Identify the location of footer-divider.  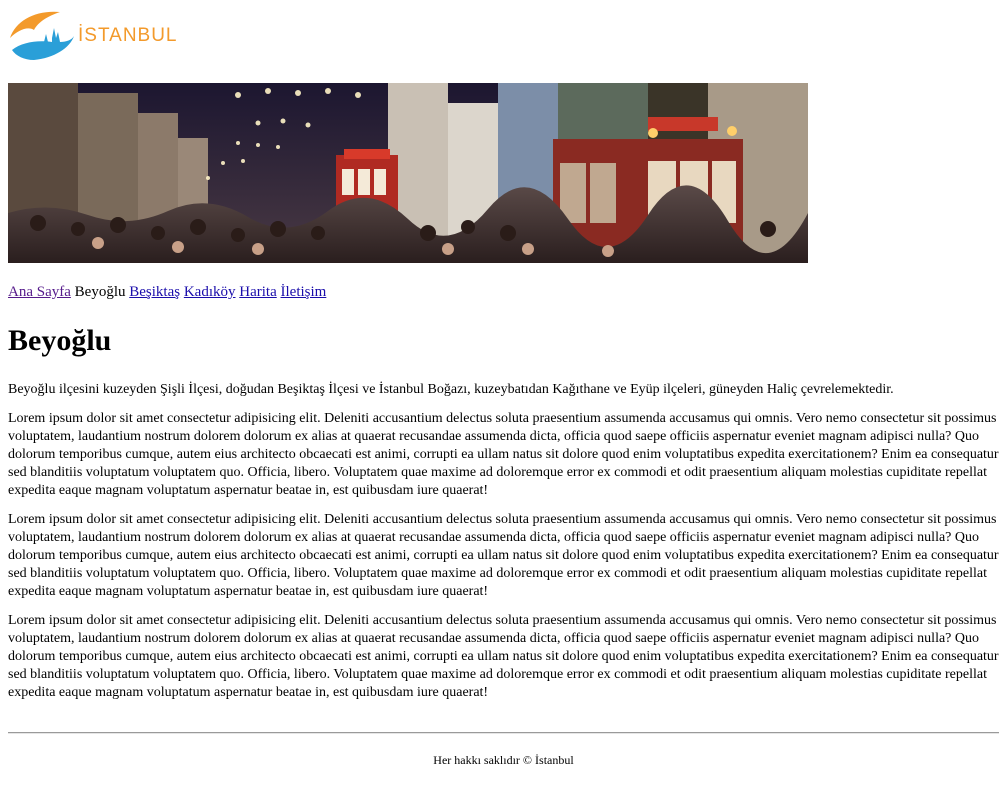
(503, 733).